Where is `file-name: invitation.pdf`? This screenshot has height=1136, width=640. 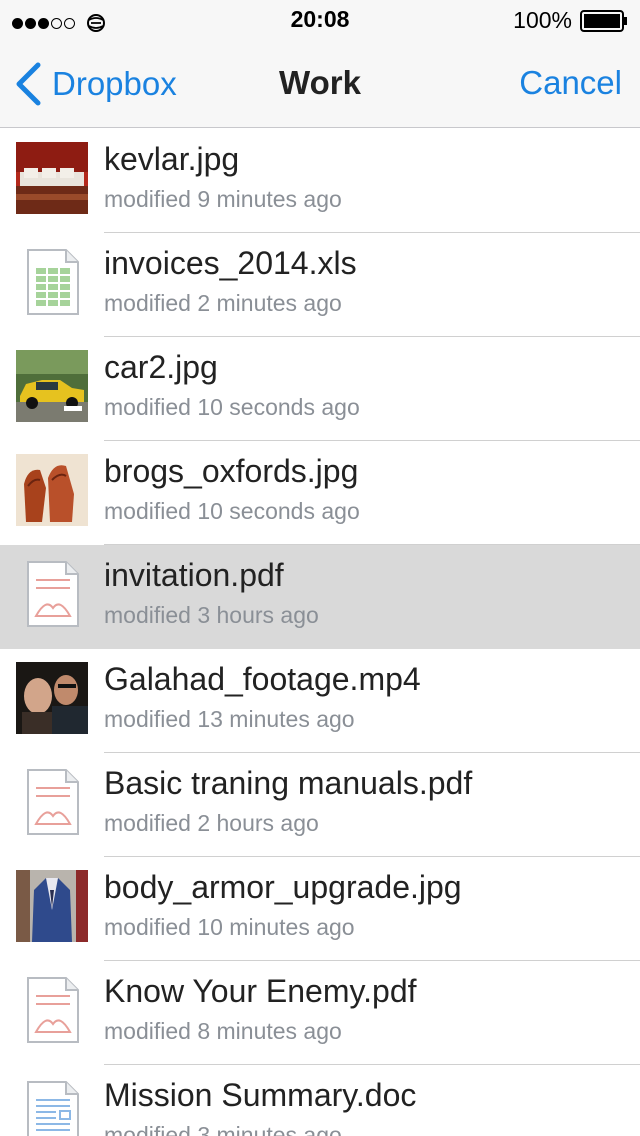
file-name: invitation.pdf is located at coordinates (194, 575).